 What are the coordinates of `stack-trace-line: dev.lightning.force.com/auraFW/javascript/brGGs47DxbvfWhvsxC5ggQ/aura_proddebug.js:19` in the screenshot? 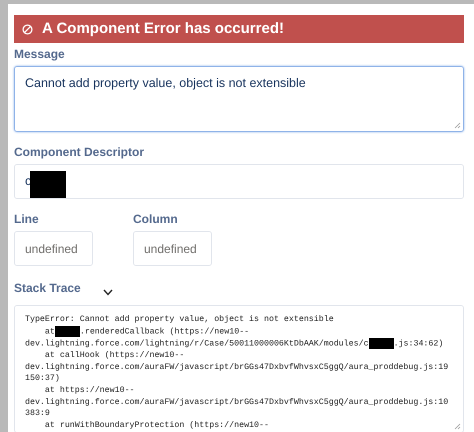 It's located at (236, 368).